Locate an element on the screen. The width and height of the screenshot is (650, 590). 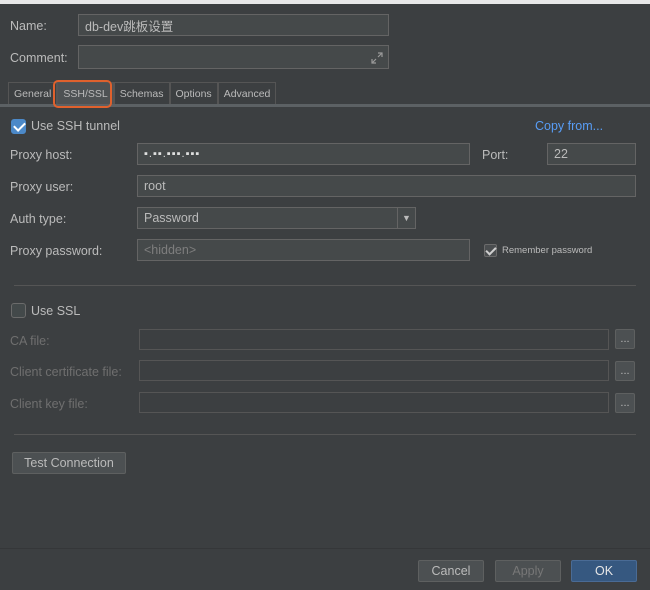
port-value: 22 is located at coordinates (561, 154).